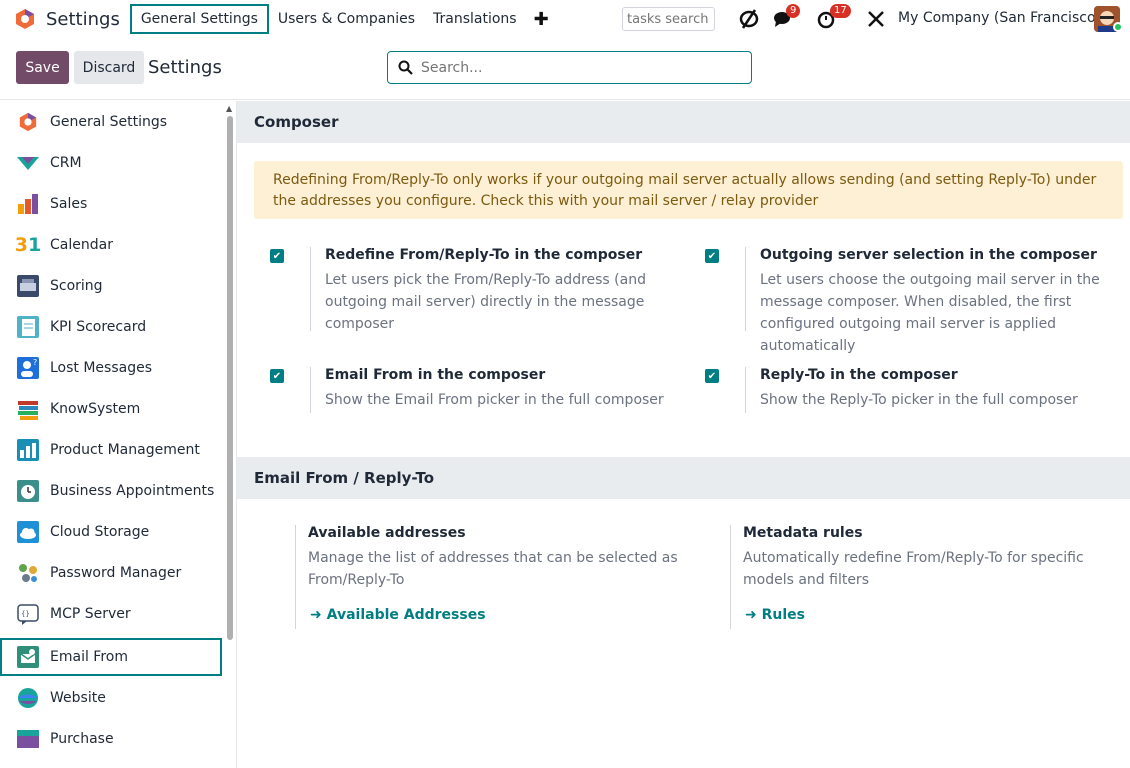 This screenshot has width=1130, height=768. What do you see at coordinates (786, 18) in the screenshot?
I see `messages-icon: 9` at bounding box center [786, 18].